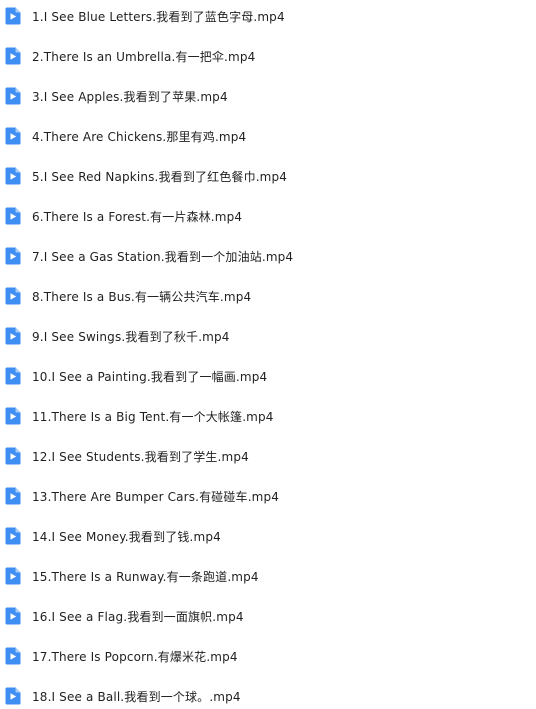 The width and height of the screenshot is (536, 709). Describe the element at coordinates (144, 57) in the screenshot. I see `file-name: 2.There Is an Umbrella.有一把伞.mp4` at that location.